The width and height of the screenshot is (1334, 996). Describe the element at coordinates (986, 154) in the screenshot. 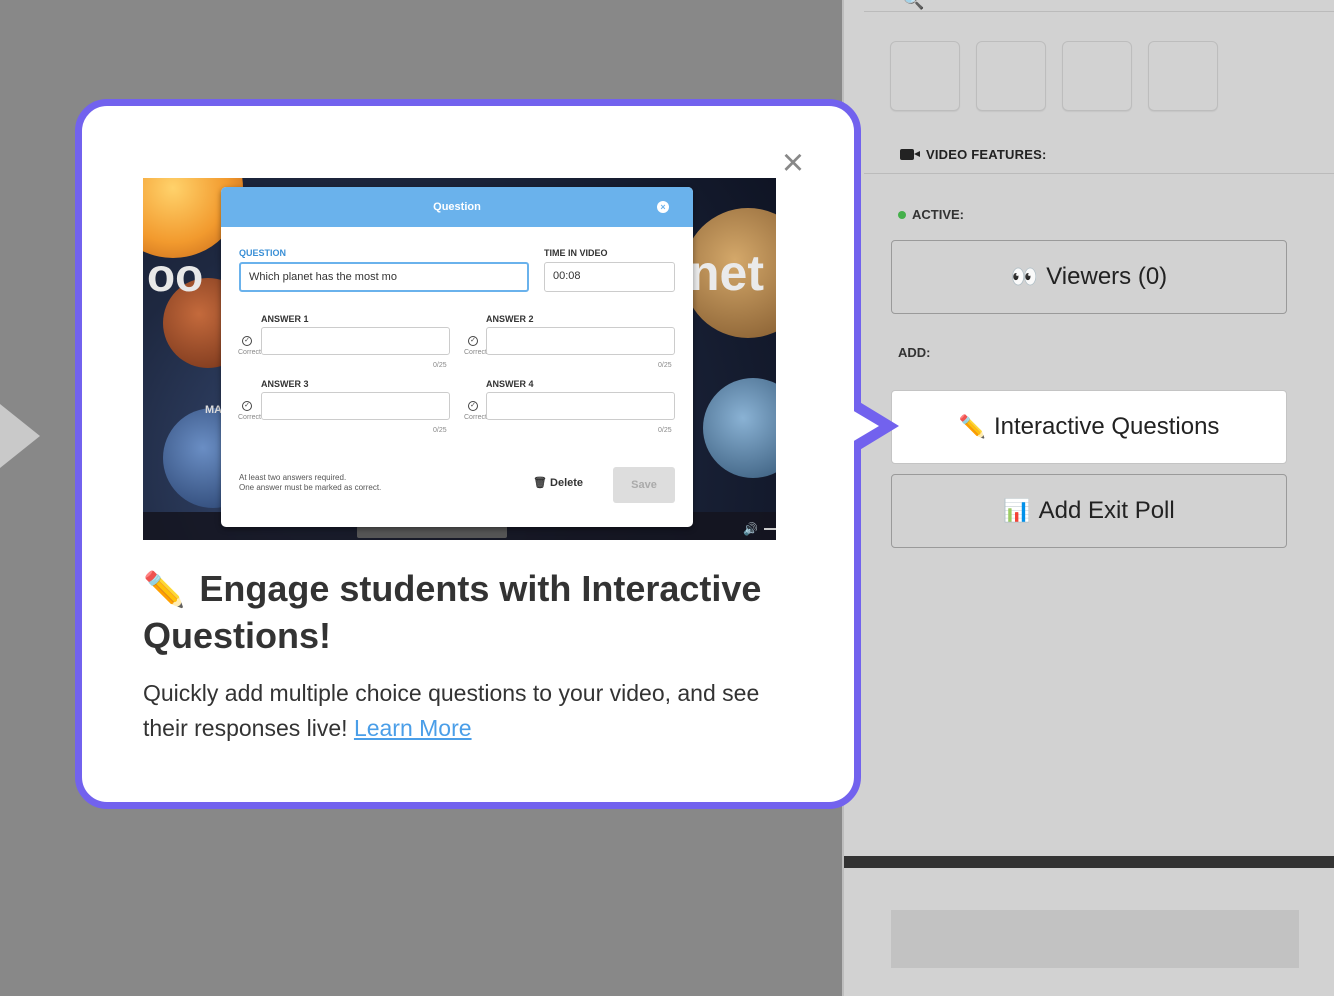

I see `section-title: VIDEO FEATURES:` at that location.